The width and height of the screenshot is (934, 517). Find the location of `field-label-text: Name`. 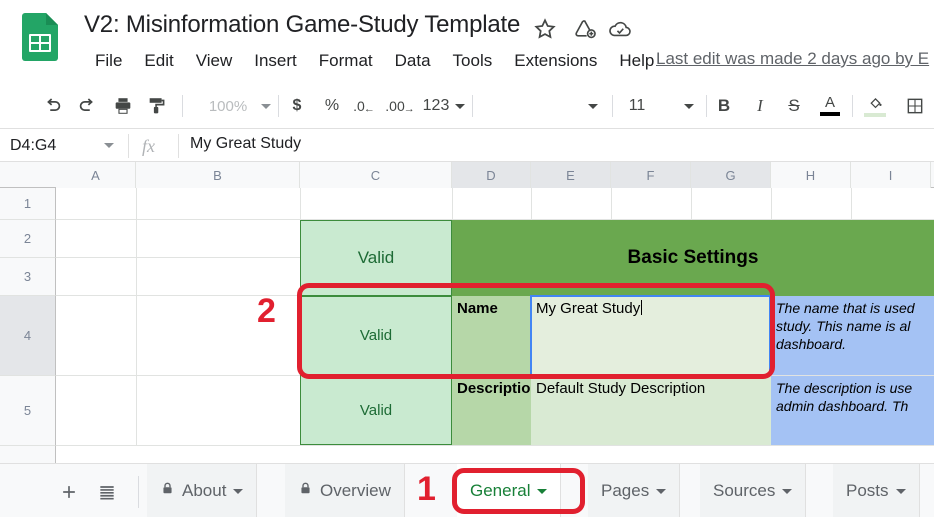

field-label-text: Name is located at coordinates (477, 308).